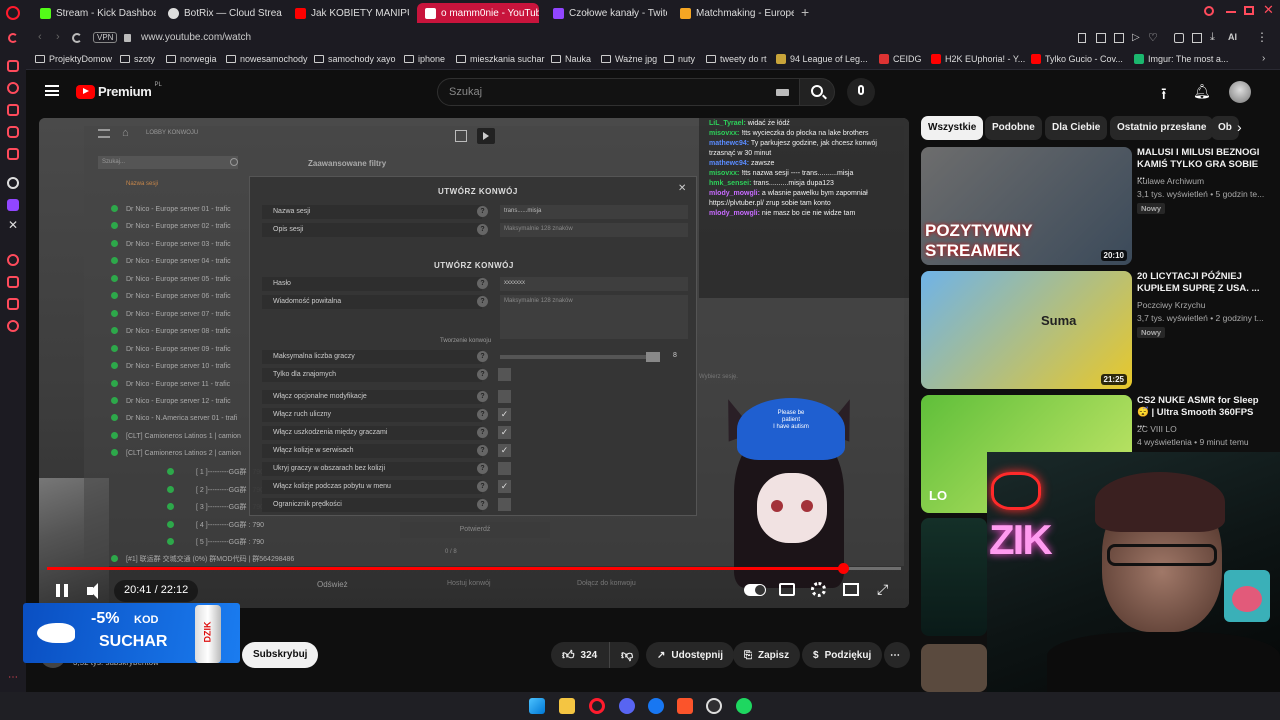 Image resolution: width=1280 pixels, height=720 pixels. Describe the element at coordinates (13, 110) in the screenshot. I see `ai-icon` at that location.